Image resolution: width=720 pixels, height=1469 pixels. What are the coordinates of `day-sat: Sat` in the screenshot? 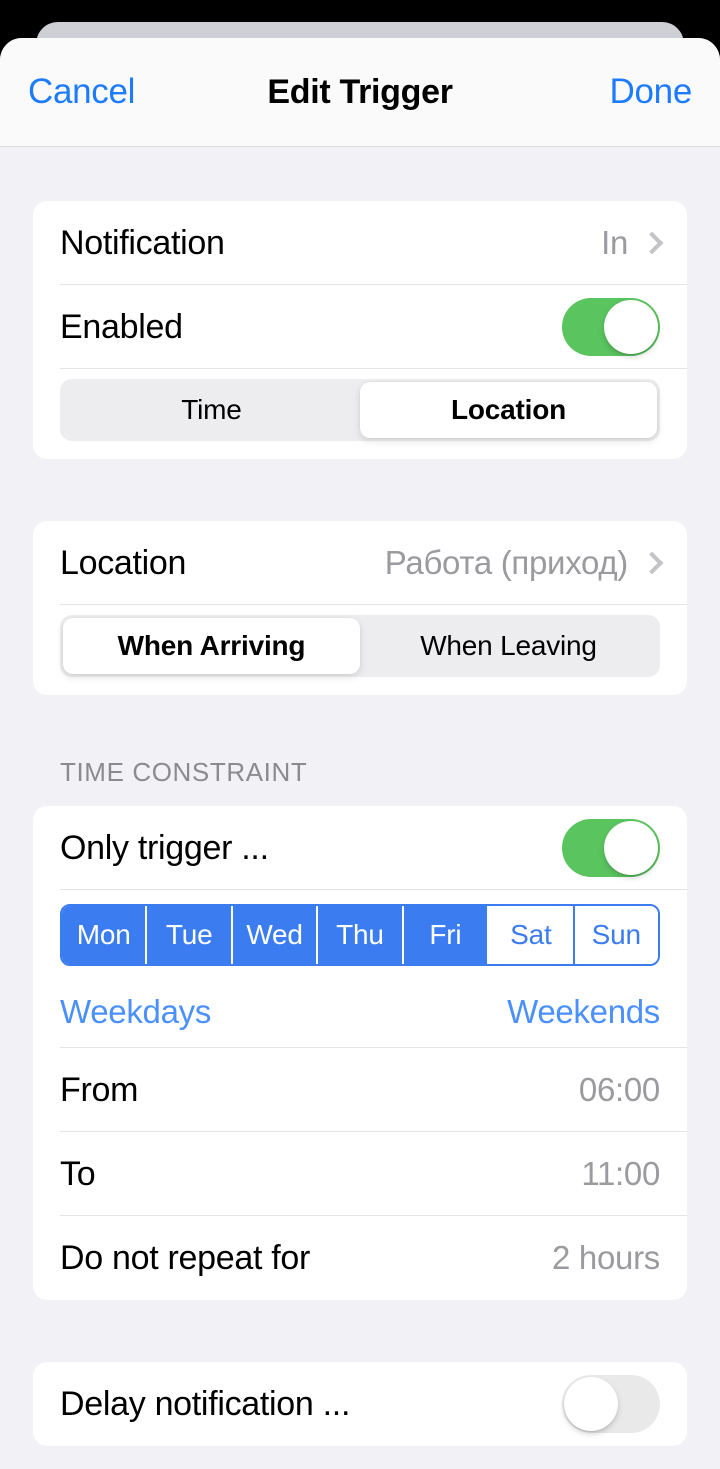 It's located at (532, 935).